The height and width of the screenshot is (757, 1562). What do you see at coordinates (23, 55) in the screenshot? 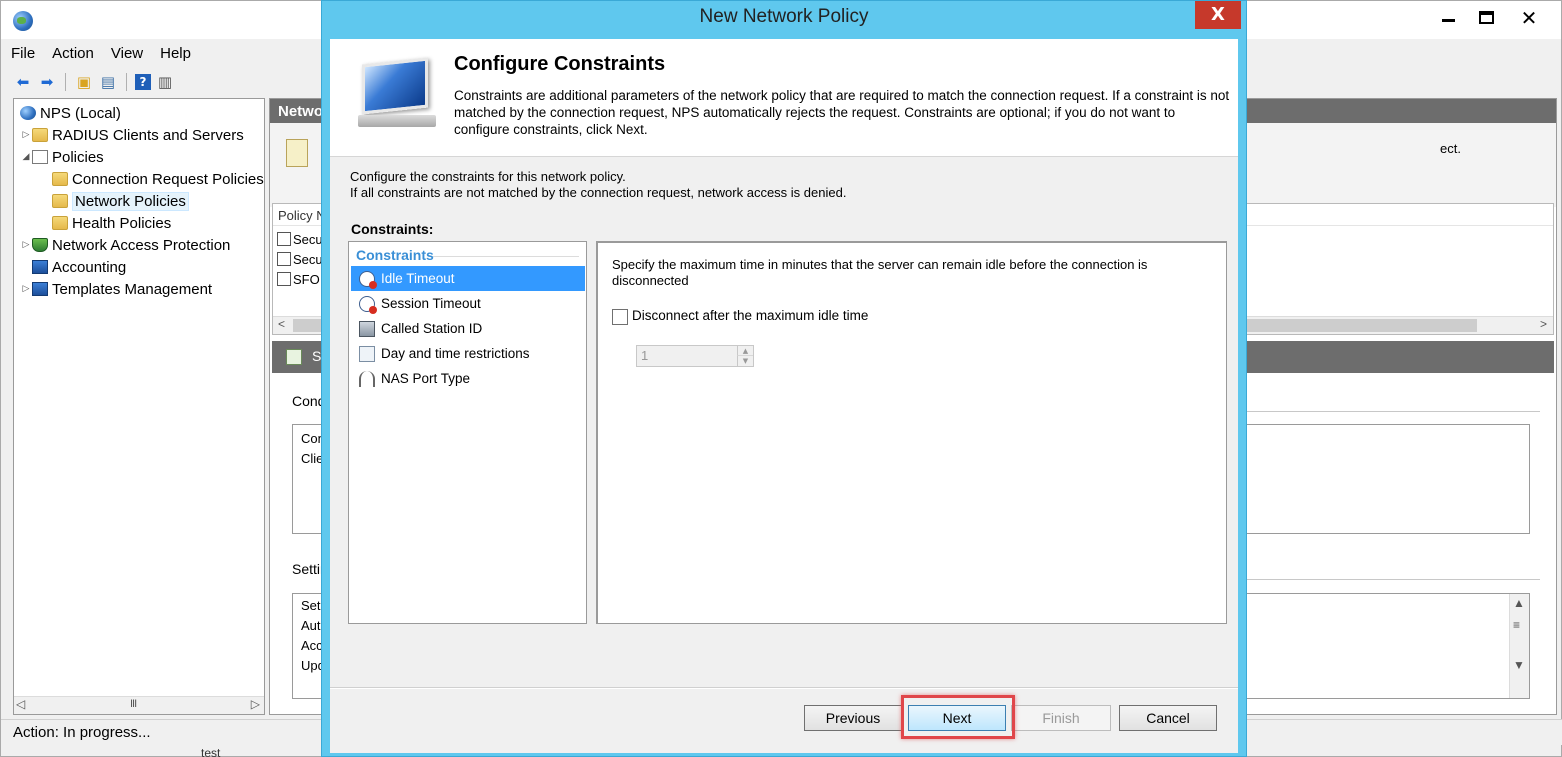
I see `menu-file: File` at bounding box center [23, 55].